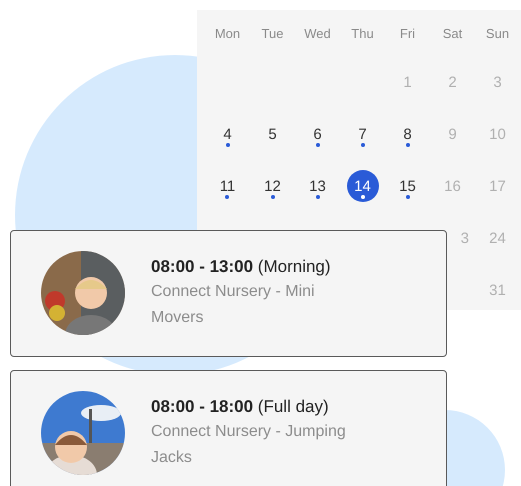  Describe the element at coordinates (407, 186) in the screenshot. I see `calendar-day: 15` at that location.